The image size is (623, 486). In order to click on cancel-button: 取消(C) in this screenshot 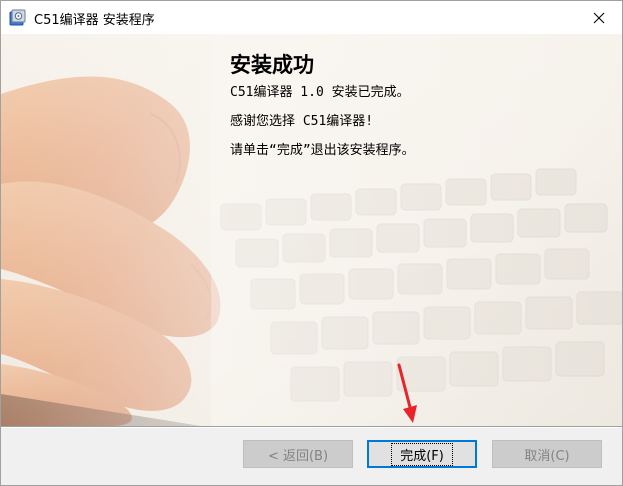, I will do `click(547, 454)`.